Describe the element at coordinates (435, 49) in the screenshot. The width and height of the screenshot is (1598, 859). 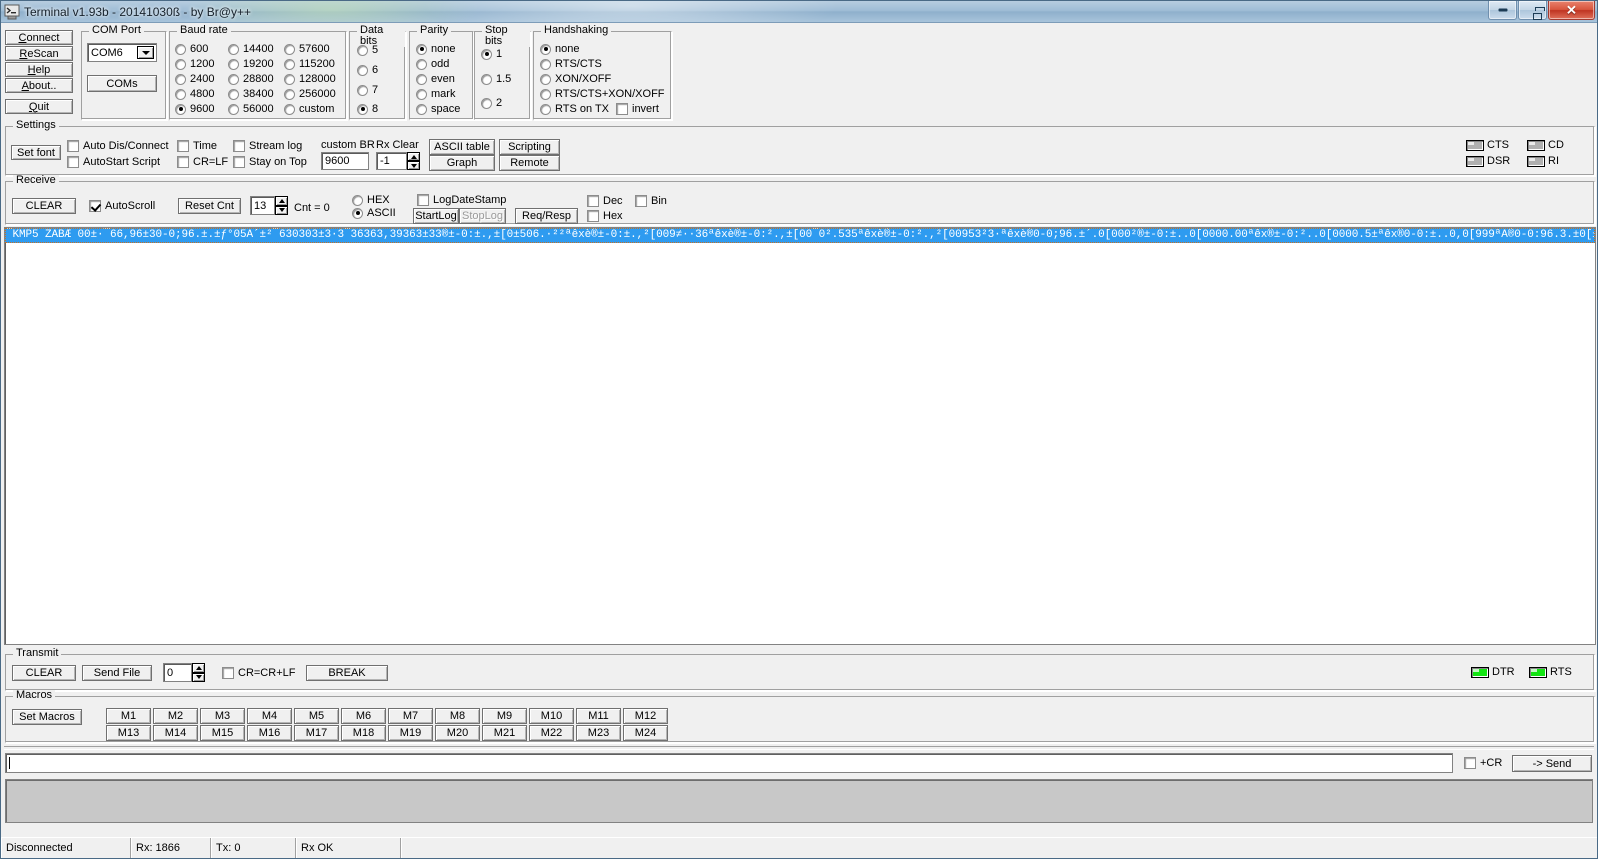
I see `parity-none: none` at that location.